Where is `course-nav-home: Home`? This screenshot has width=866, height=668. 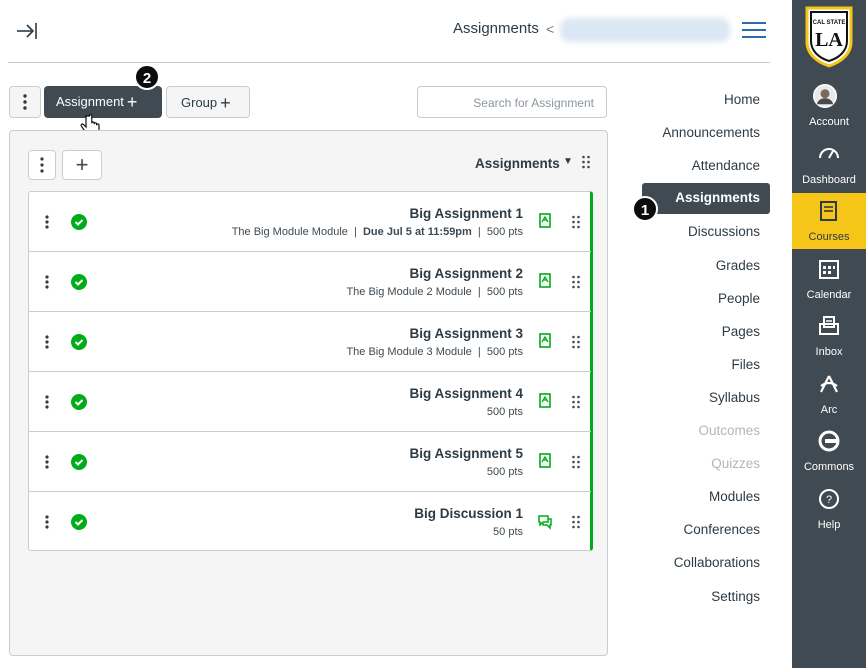 course-nav-home: Home is located at coordinates (742, 99).